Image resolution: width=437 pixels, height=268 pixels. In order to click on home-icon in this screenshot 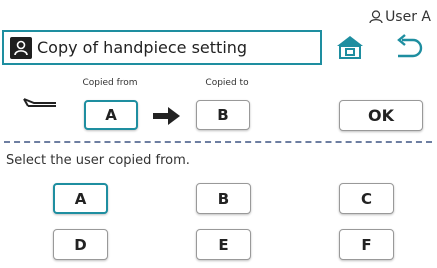, I will do `click(350, 47)`.